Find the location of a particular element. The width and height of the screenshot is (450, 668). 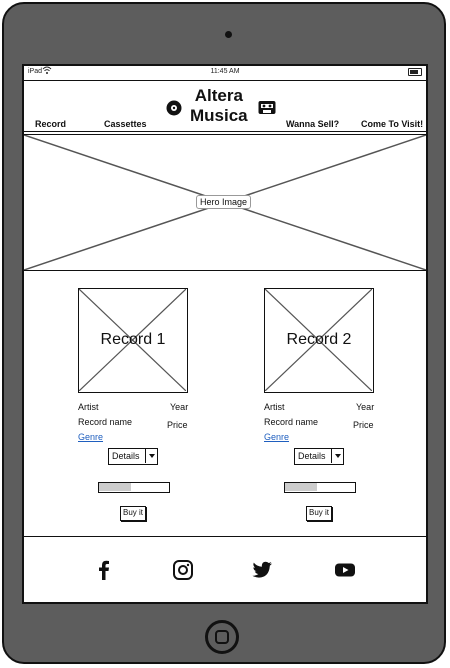

twitter-icon is located at coordinates (262, 570).